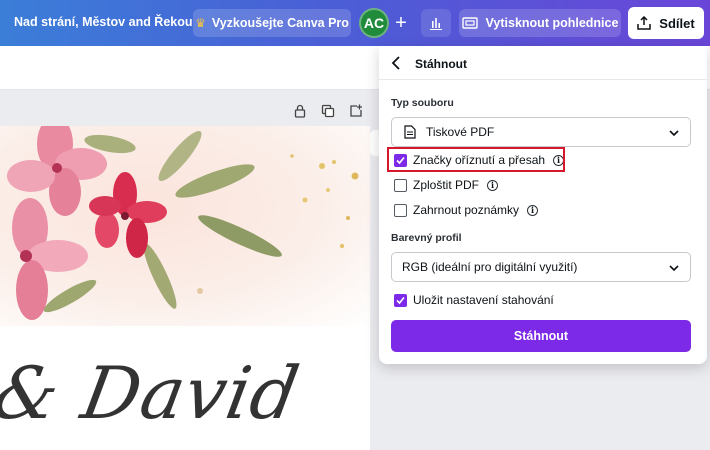 Image resolution: width=710 pixels, height=450 pixels. Describe the element at coordinates (483, 300) in the screenshot. I see `save-settings-label: Uložit nastavení stahování` at that location.